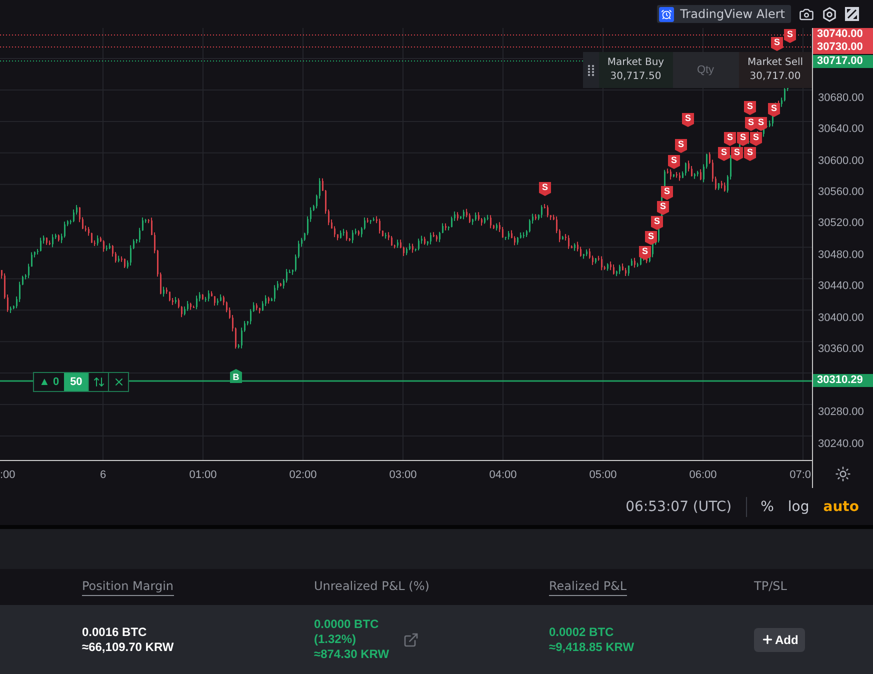 The height and width of the screenshot is (674, 873). Describe the element at coordinates (403, 475) in the screenshot. I see `time-label: 03:00` at that location.